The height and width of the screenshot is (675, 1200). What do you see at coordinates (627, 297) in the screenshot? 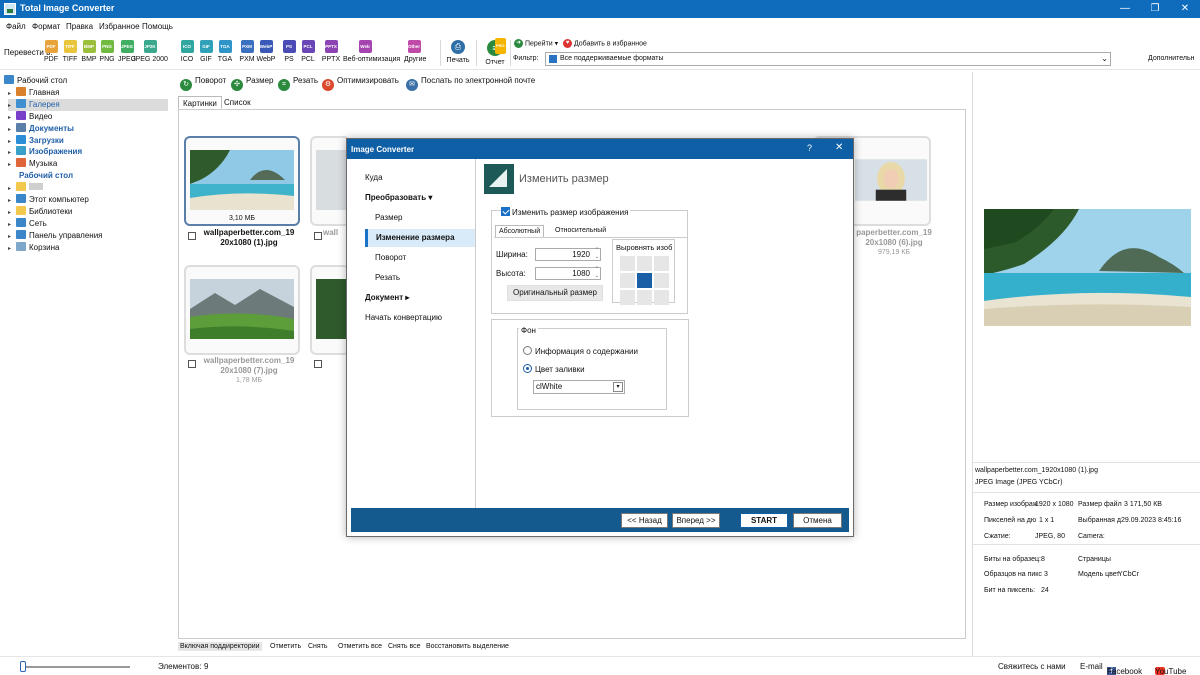
I see `align-bottom-left-cell` at bounding box center [627, 297].